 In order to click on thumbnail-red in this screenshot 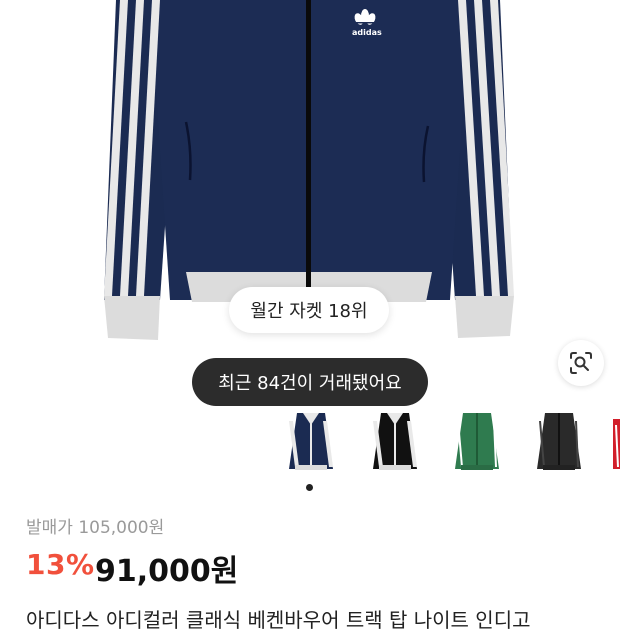, I will do `click(614, 441)`.